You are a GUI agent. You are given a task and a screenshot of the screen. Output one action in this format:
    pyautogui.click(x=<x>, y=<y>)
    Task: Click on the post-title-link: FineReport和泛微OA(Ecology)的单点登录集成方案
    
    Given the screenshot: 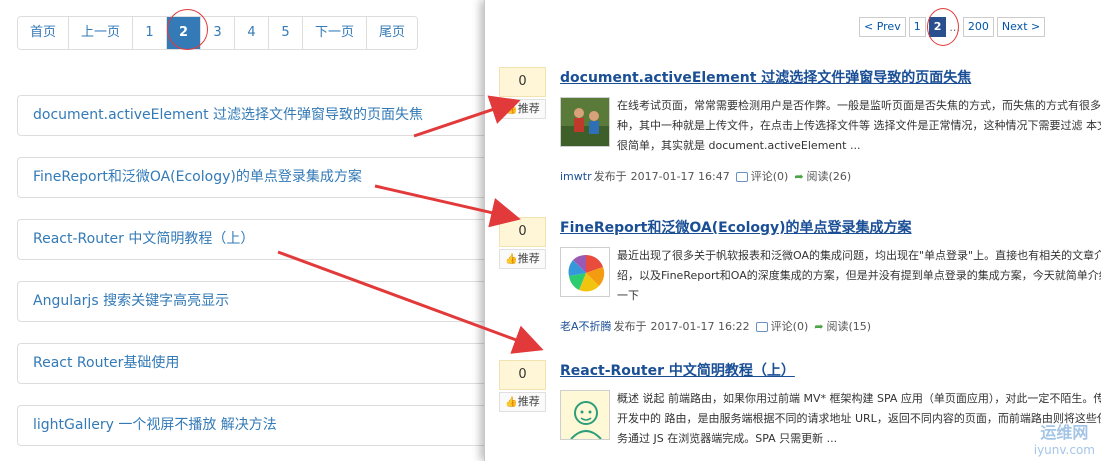 What is the action you would take?
    pyautogui.click(x=736, y=227)
    